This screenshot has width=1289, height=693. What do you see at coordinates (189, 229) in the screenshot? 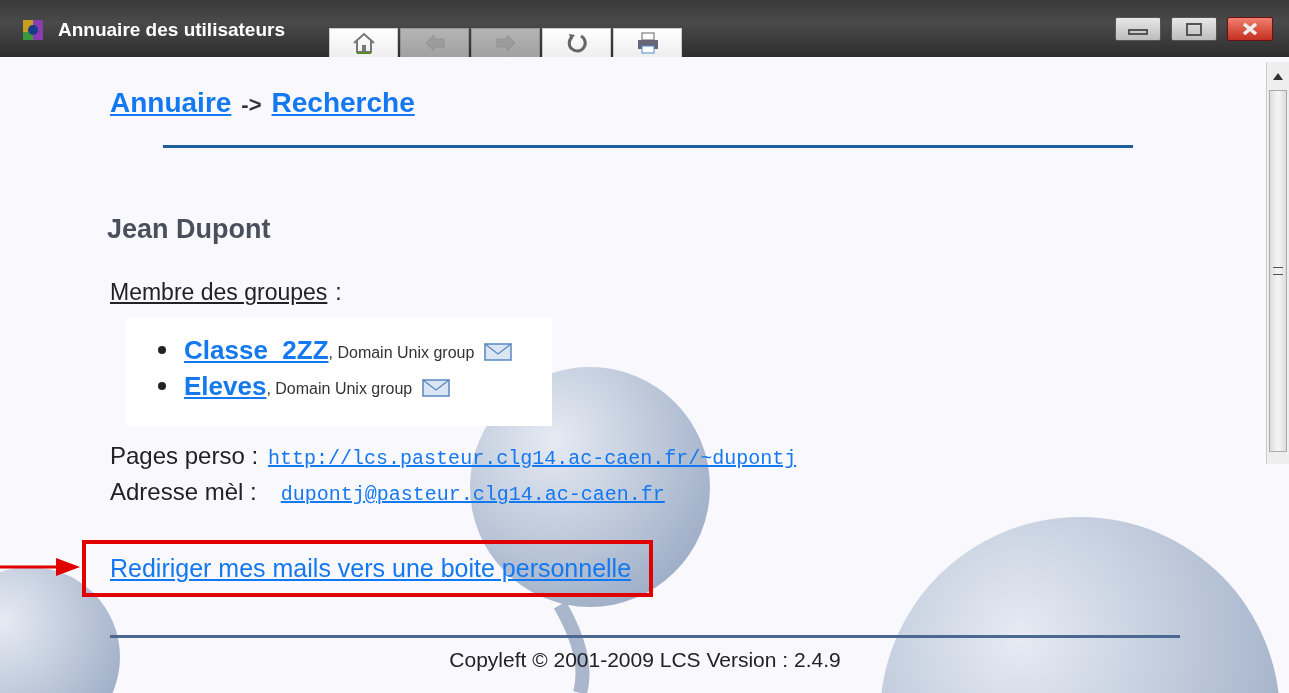
I see `user-name: Jean Dupont` at bounding box center [189, 229].